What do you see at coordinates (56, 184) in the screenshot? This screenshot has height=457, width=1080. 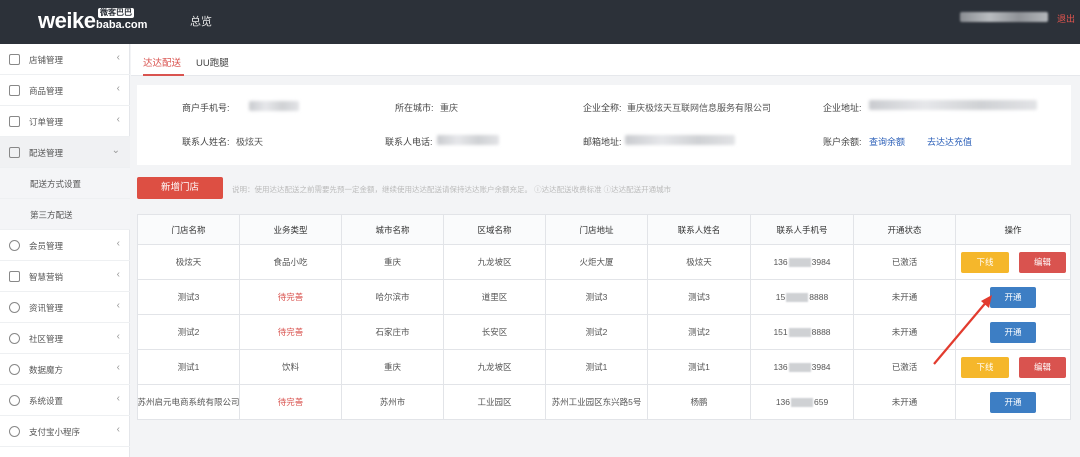 I see `sidebar-item-label: 配送方式设置` at bounding box center [56, 184].